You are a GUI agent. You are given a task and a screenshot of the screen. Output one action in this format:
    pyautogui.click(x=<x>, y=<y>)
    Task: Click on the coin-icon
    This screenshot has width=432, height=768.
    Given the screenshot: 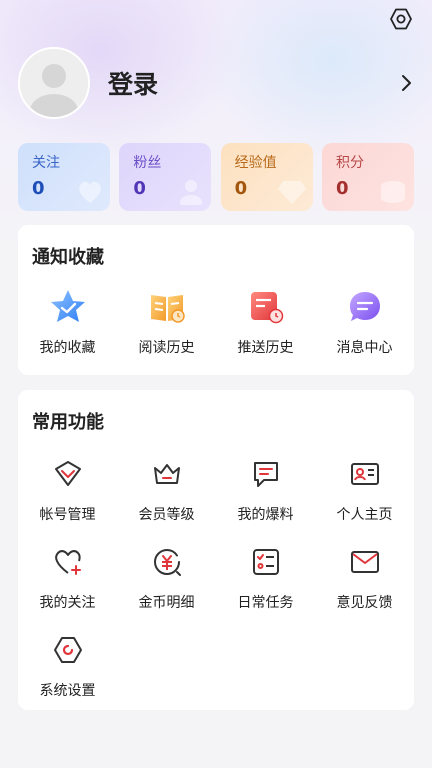 What is the action you would take?
    pyautogui.click(x=167, y=562)
    